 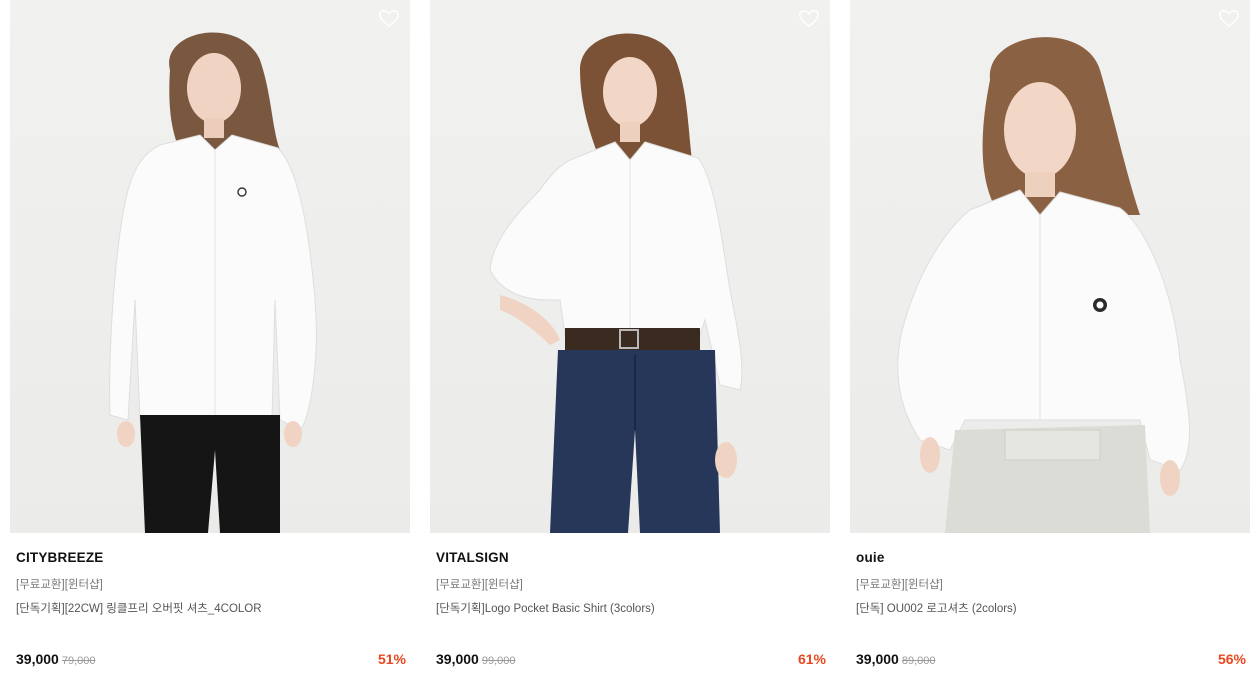 What do you see at coordinates (472, 557) in the screenshot?
I see `product-brand: VITALSIGN` at bounding box center [472, 557].